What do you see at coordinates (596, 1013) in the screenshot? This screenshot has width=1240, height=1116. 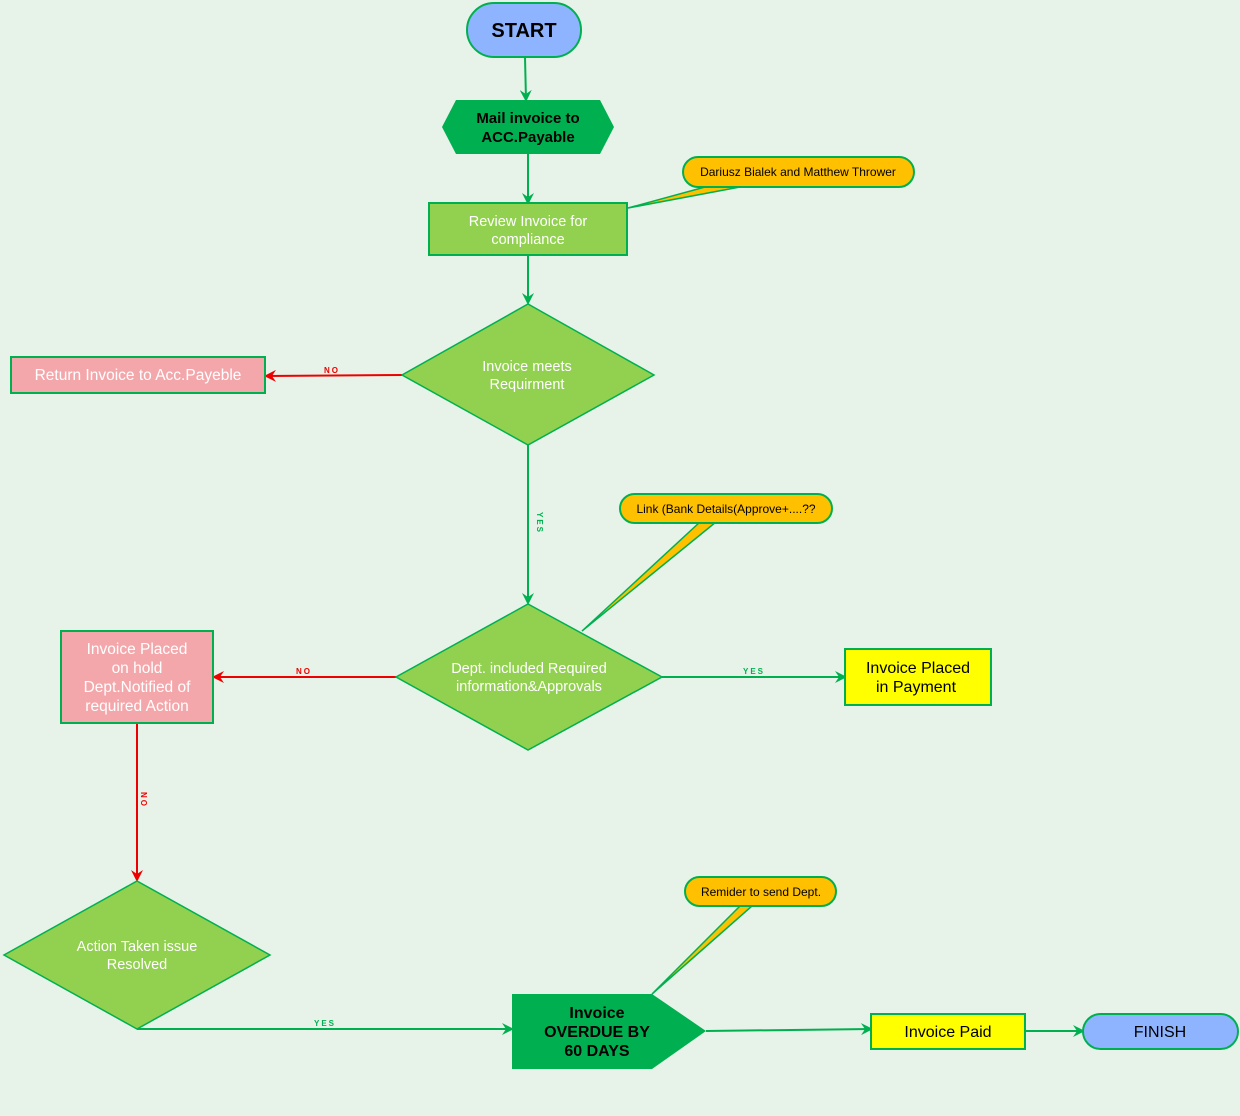 I see `svg-text: Invoice` at bounding box center [596, 1013].